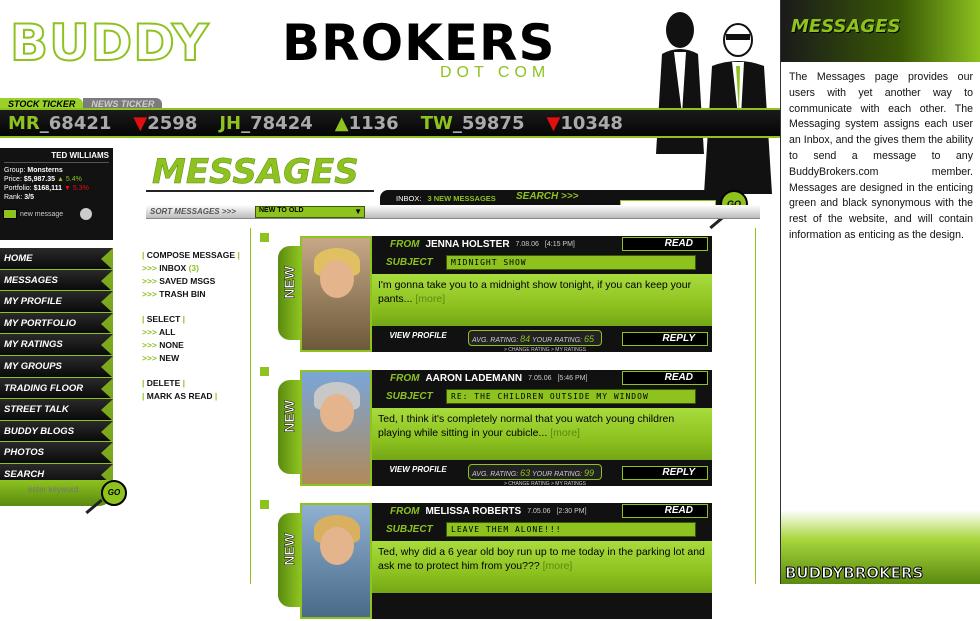  I want to click on ticker-item: ▼2598, so click(165, 123).